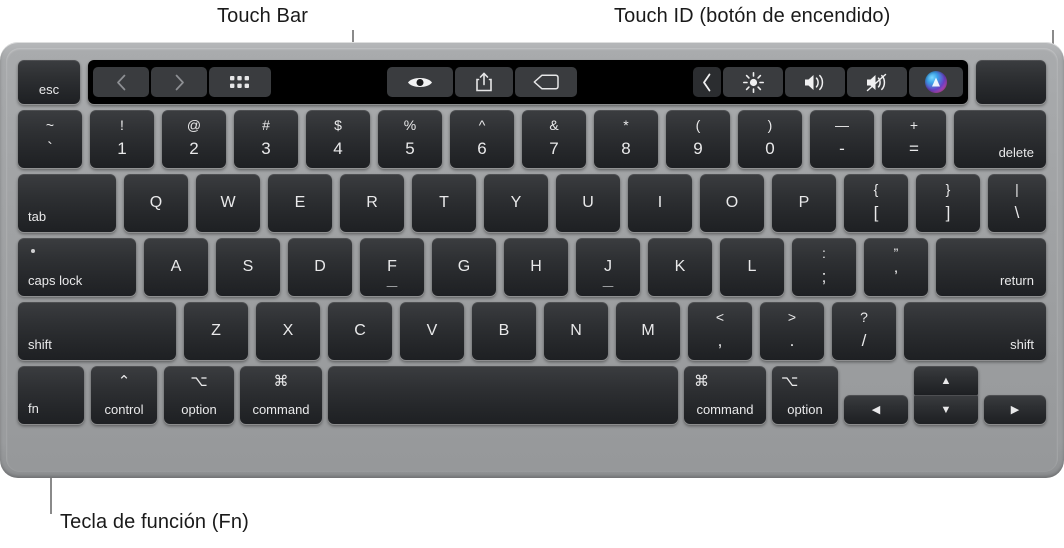 The height and width of the screenshot is (548, 1064). What do you see at coordinates (199, 395) in the screenshot?
I see `key-option-left: ⌥ option` at bounding box center [199, 395].